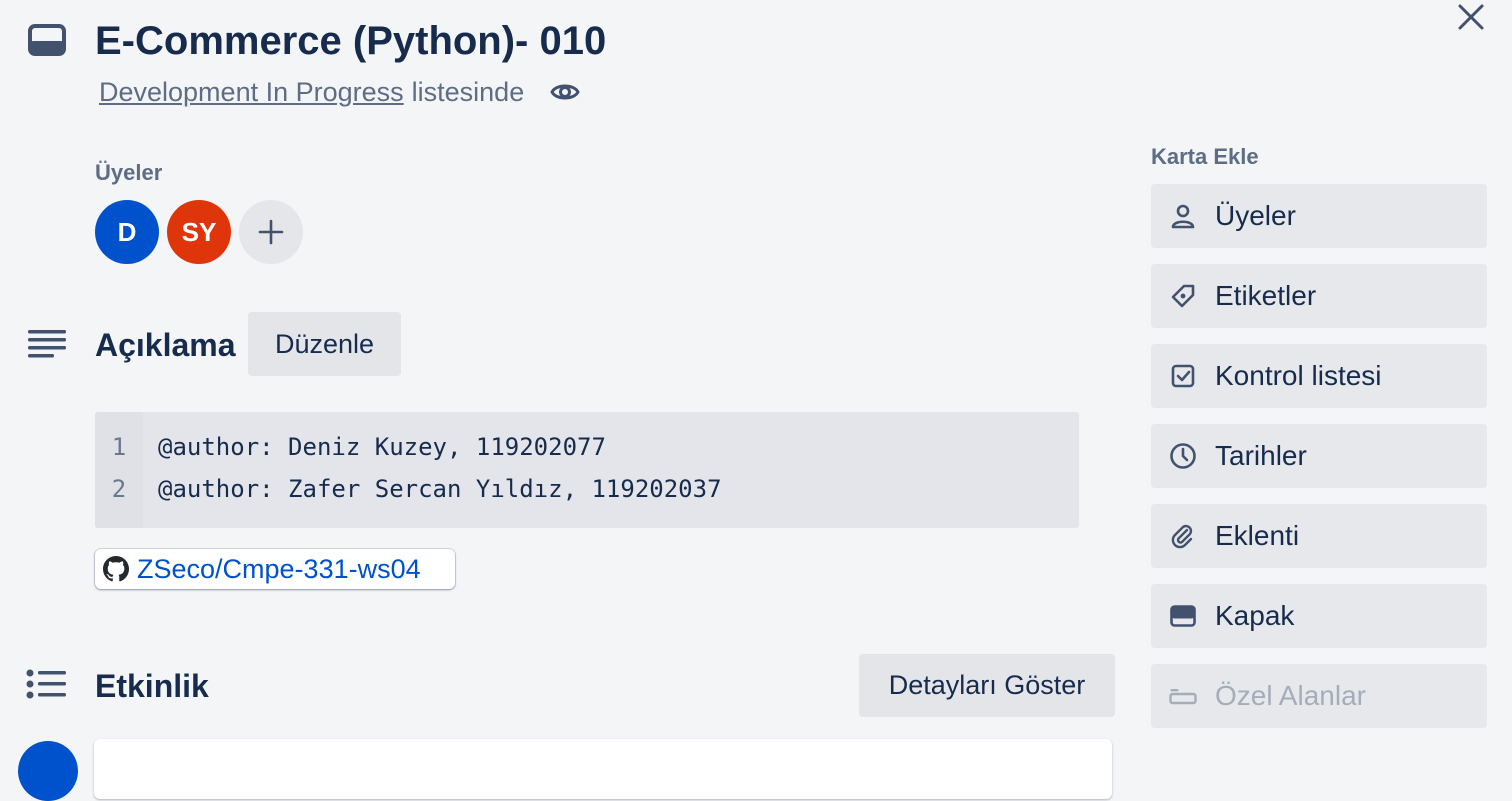 The image size is (1512, 801). I want to click on watch-icon, so click(565, 92).